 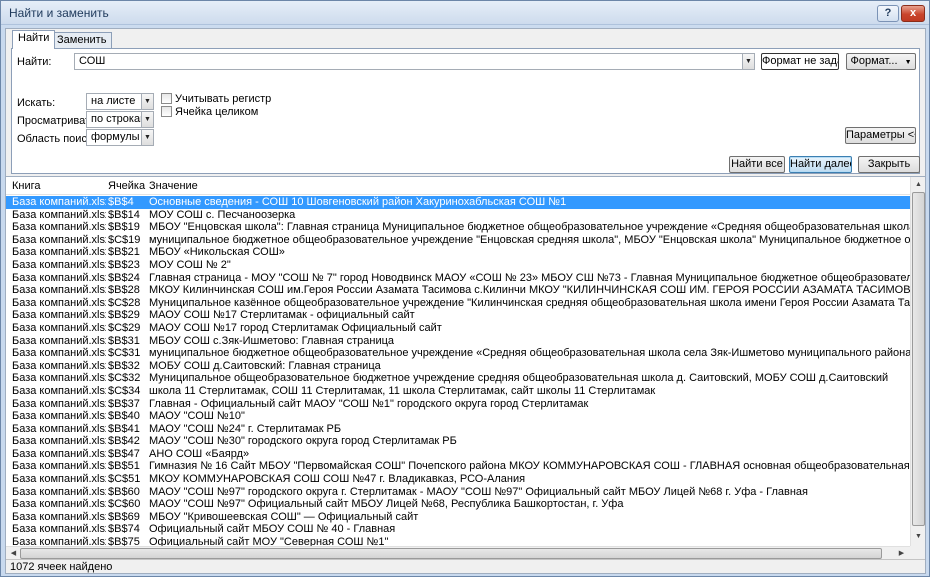 What do you see at coordinates (216, 112) in the screenshot?
I see `match-entire-cell-label: Ячейка целиком` at bounding box center [216, 112].